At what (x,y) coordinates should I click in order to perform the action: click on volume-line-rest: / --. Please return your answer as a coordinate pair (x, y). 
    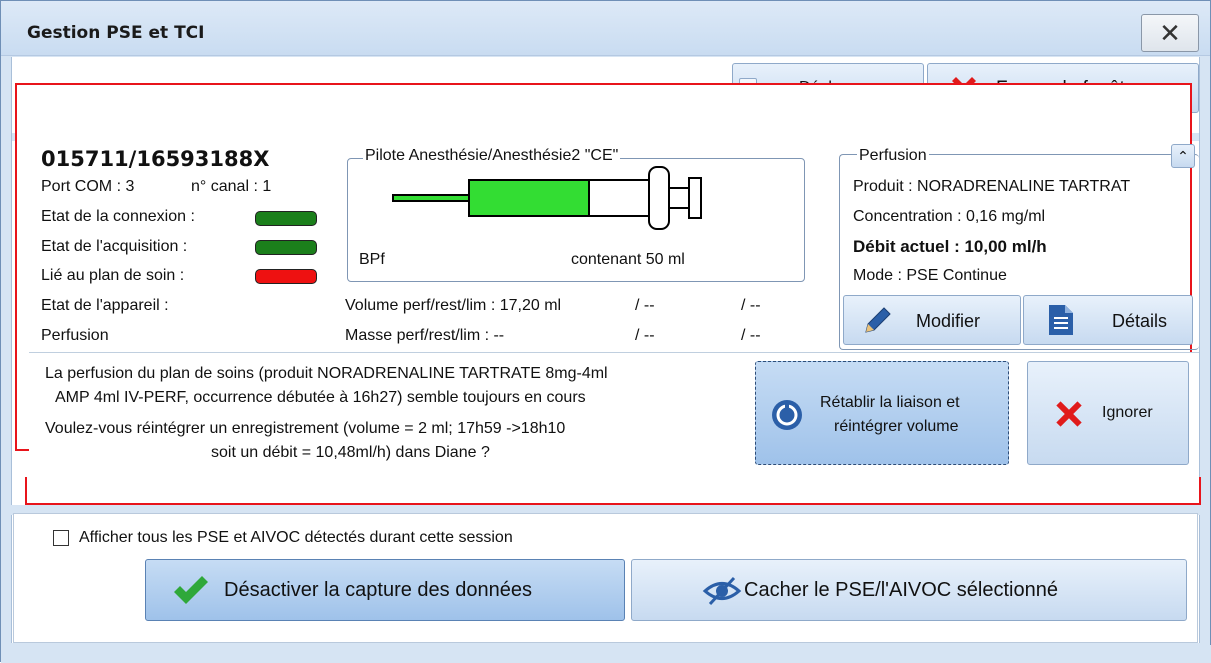
    Looking at the image, I should click on (645, 305).